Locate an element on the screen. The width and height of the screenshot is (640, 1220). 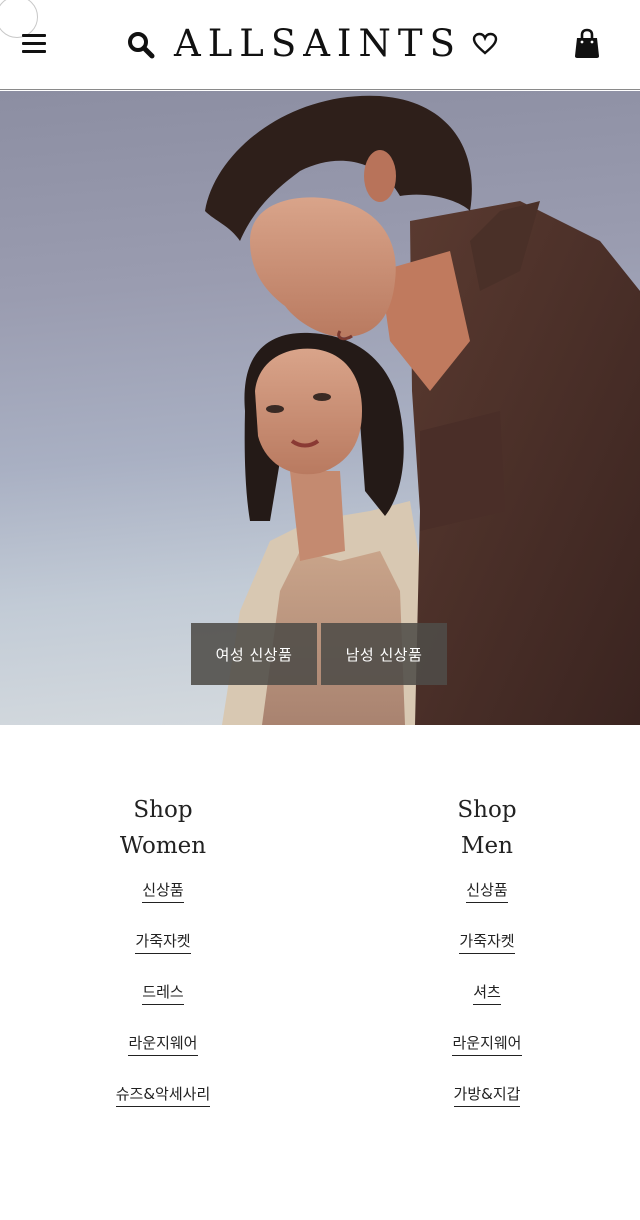
shop-men-title: Shop Men is located at coordinates (487, 828).